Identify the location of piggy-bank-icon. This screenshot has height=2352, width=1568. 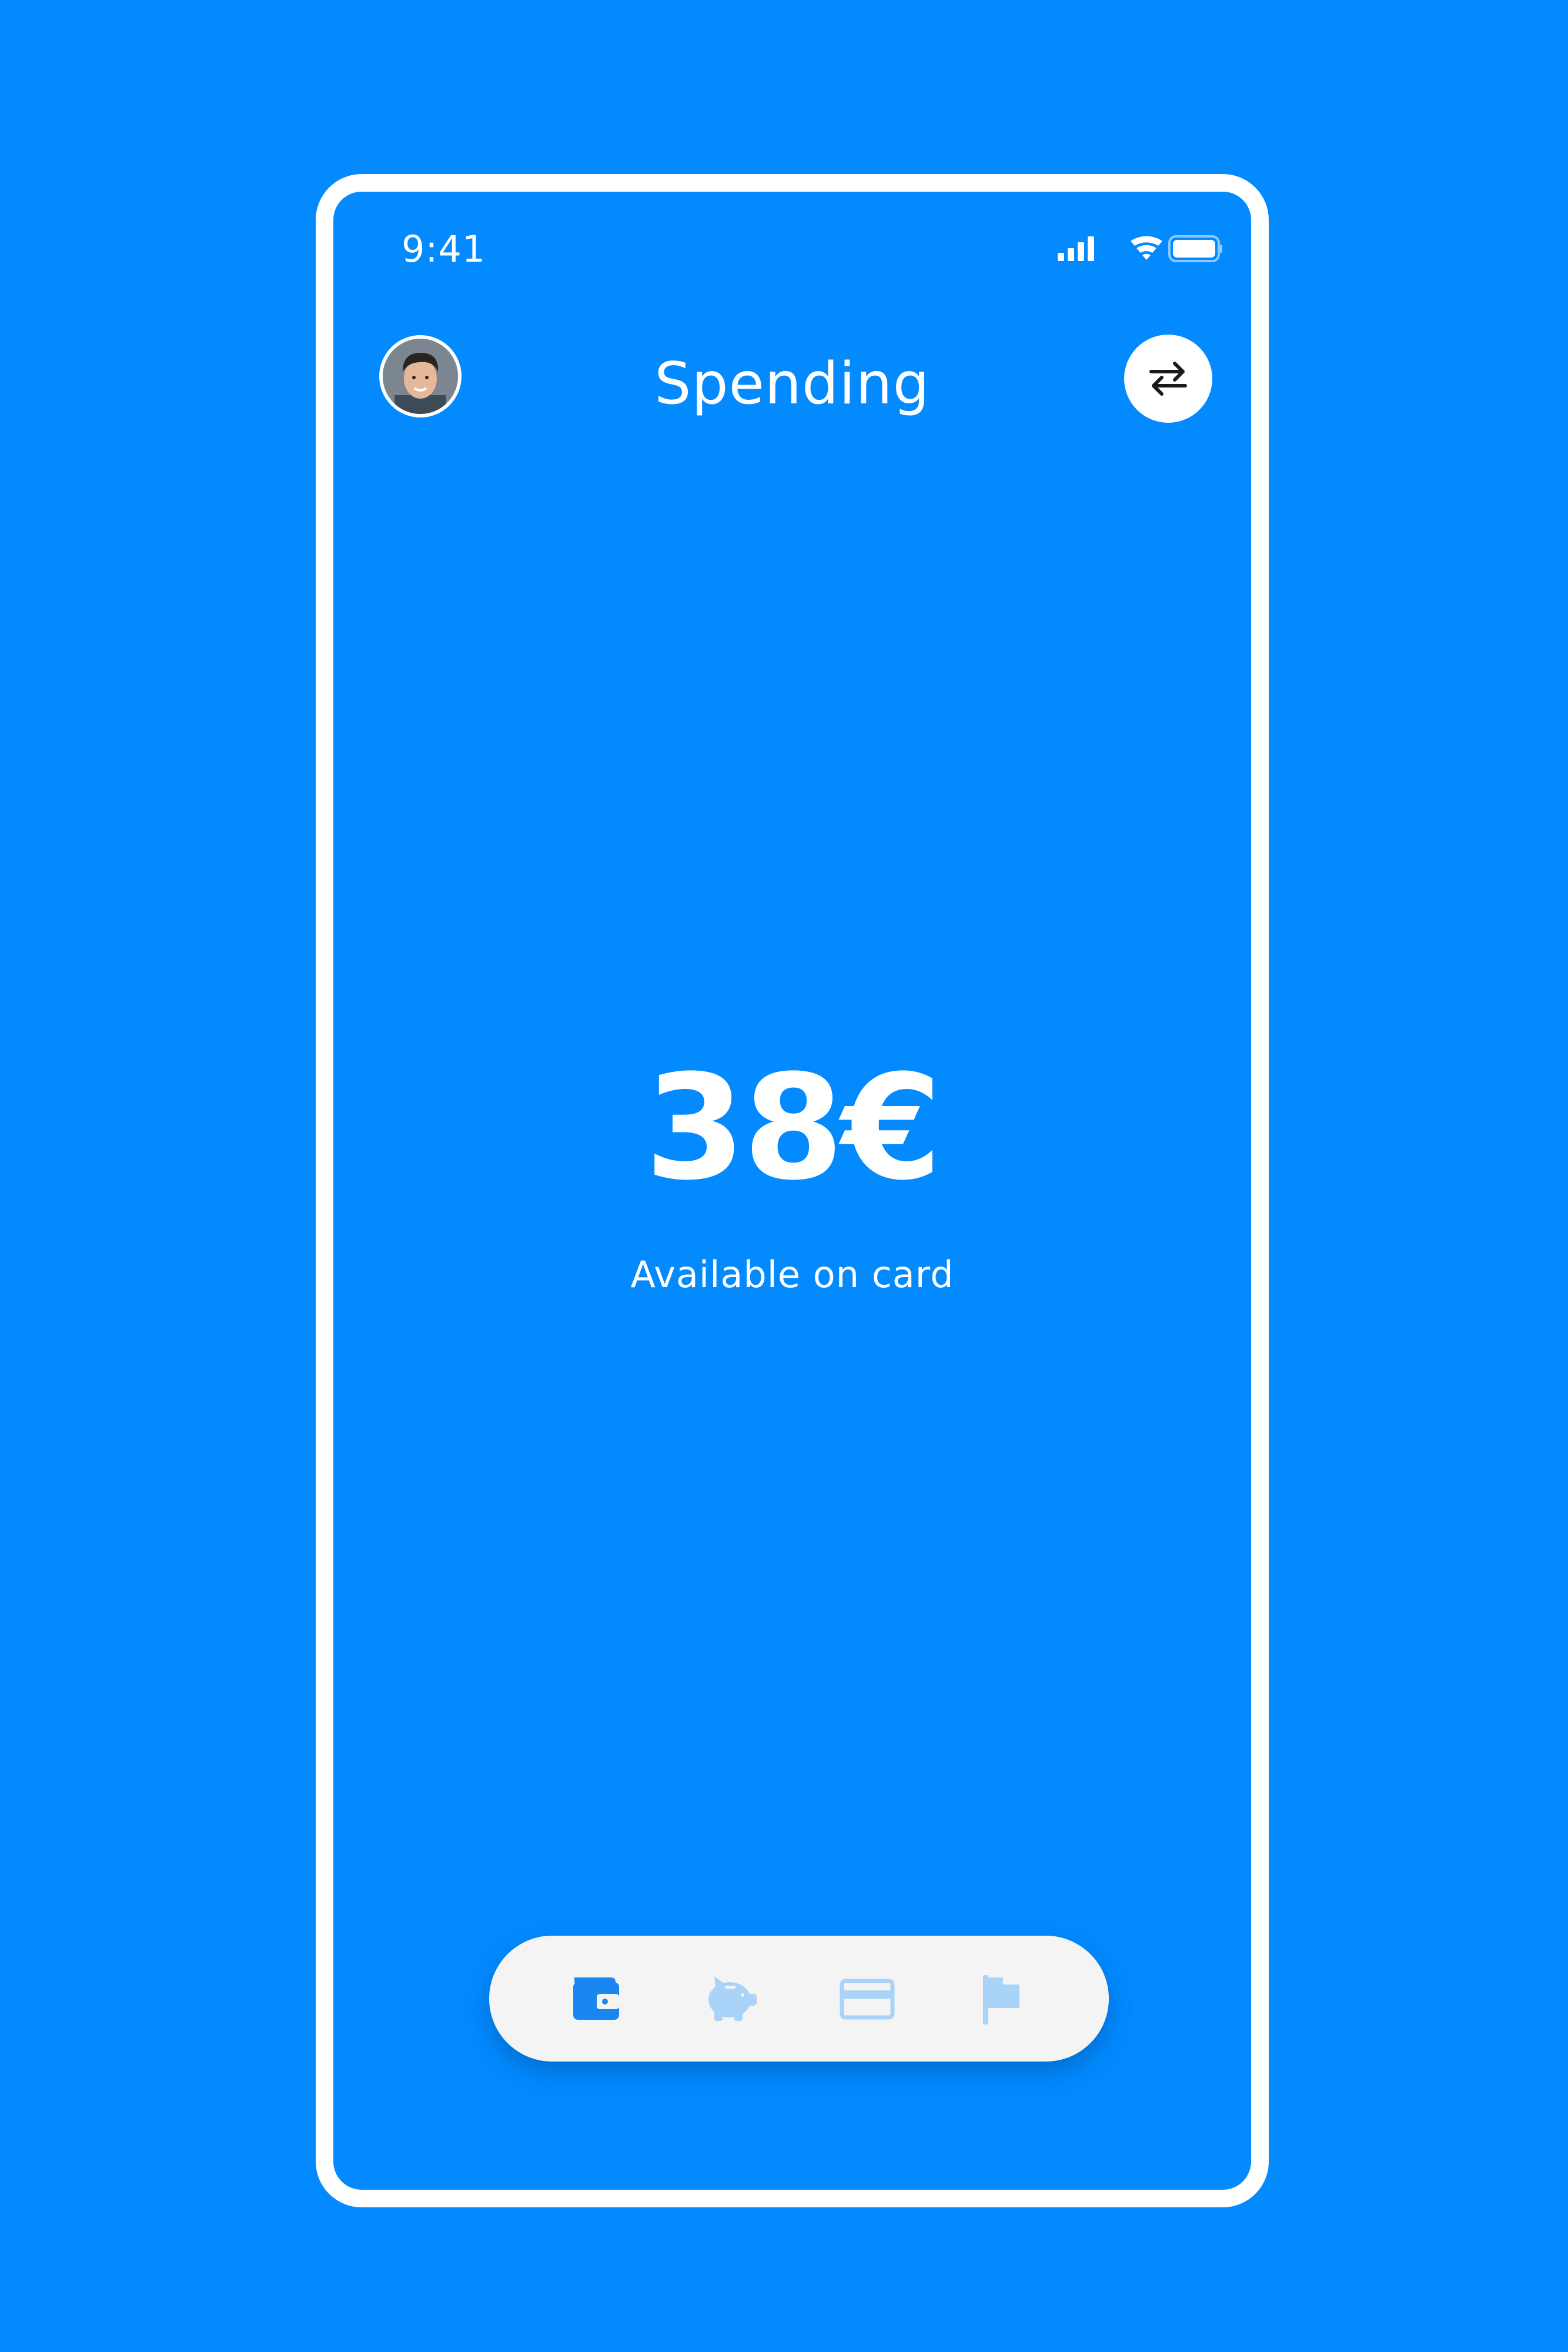
(732, 1998).